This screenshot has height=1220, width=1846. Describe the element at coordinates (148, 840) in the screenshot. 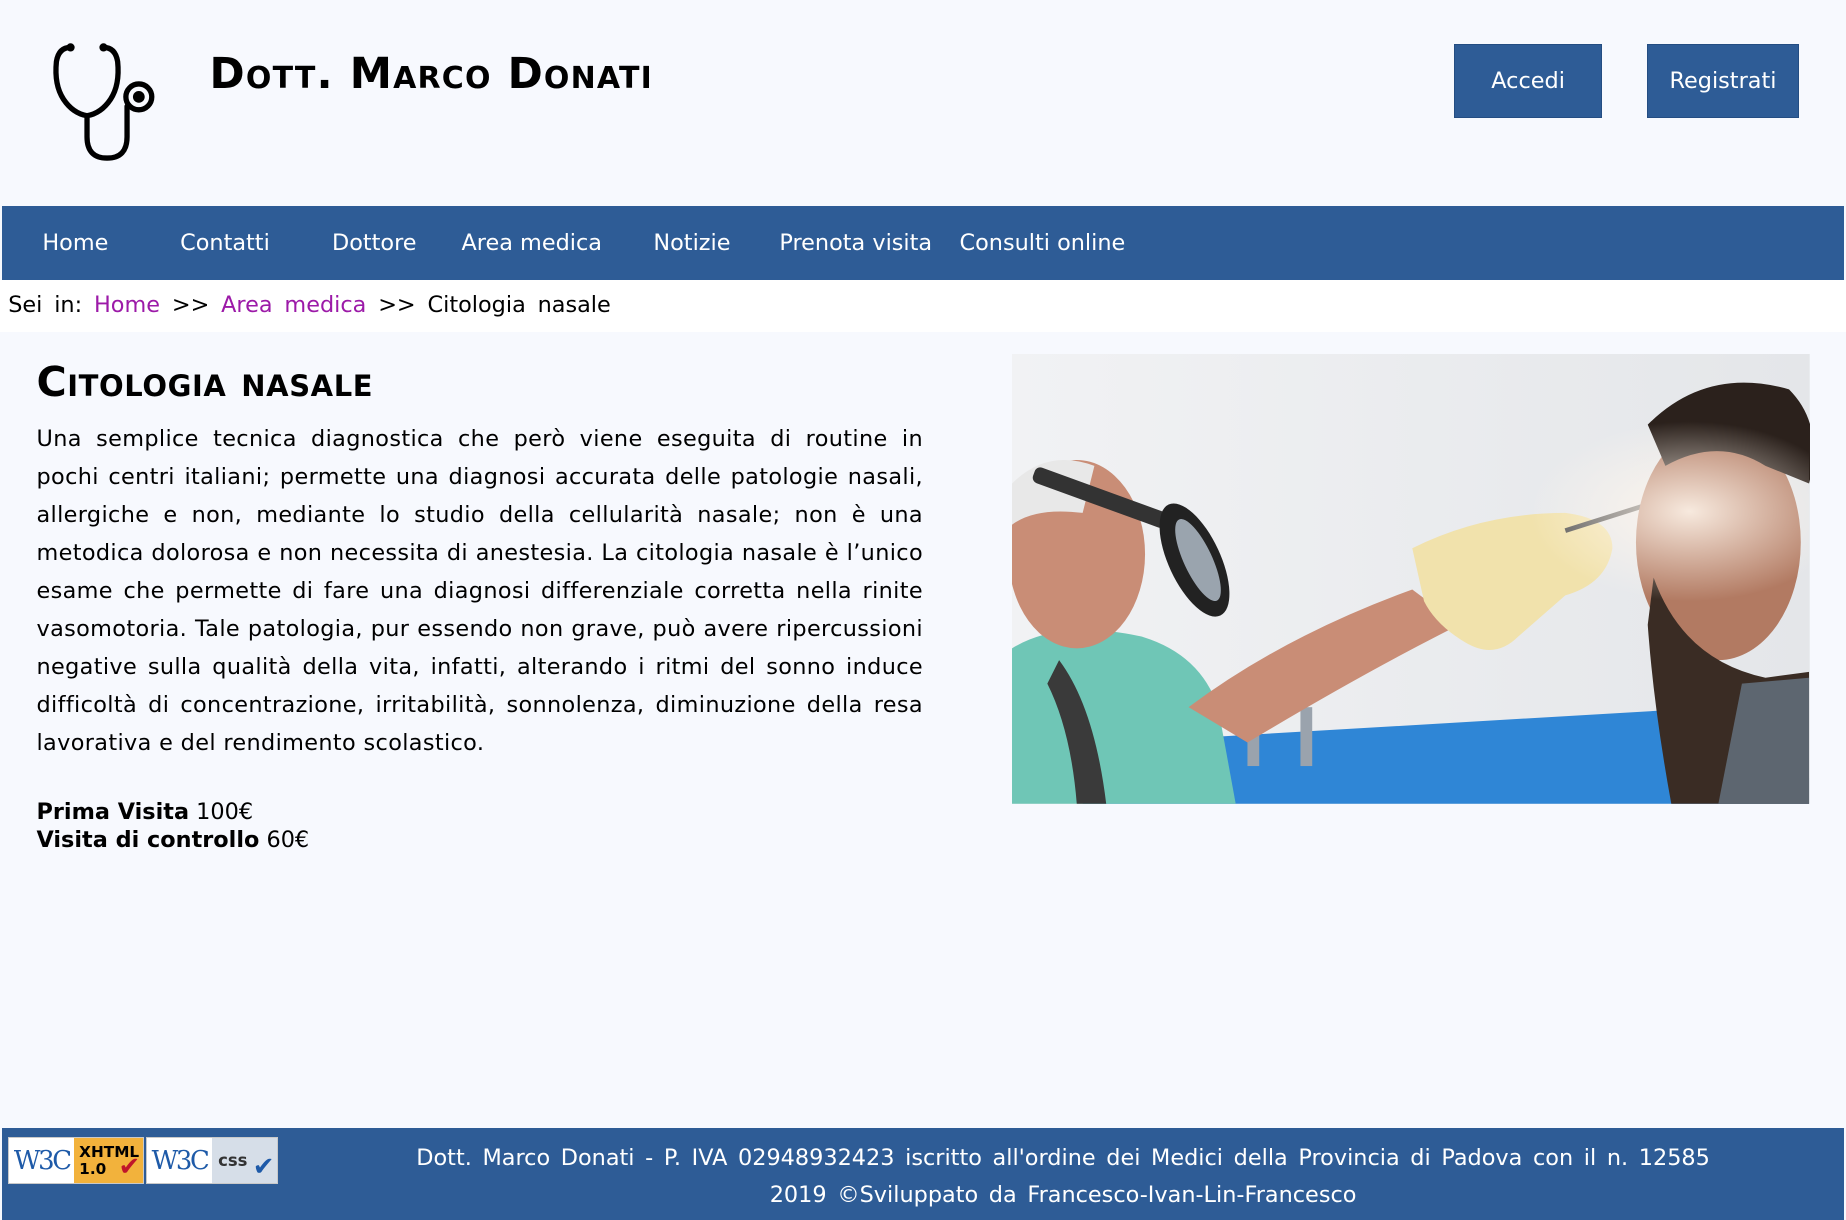

I see `price-label: Visita di controllo` at that location.